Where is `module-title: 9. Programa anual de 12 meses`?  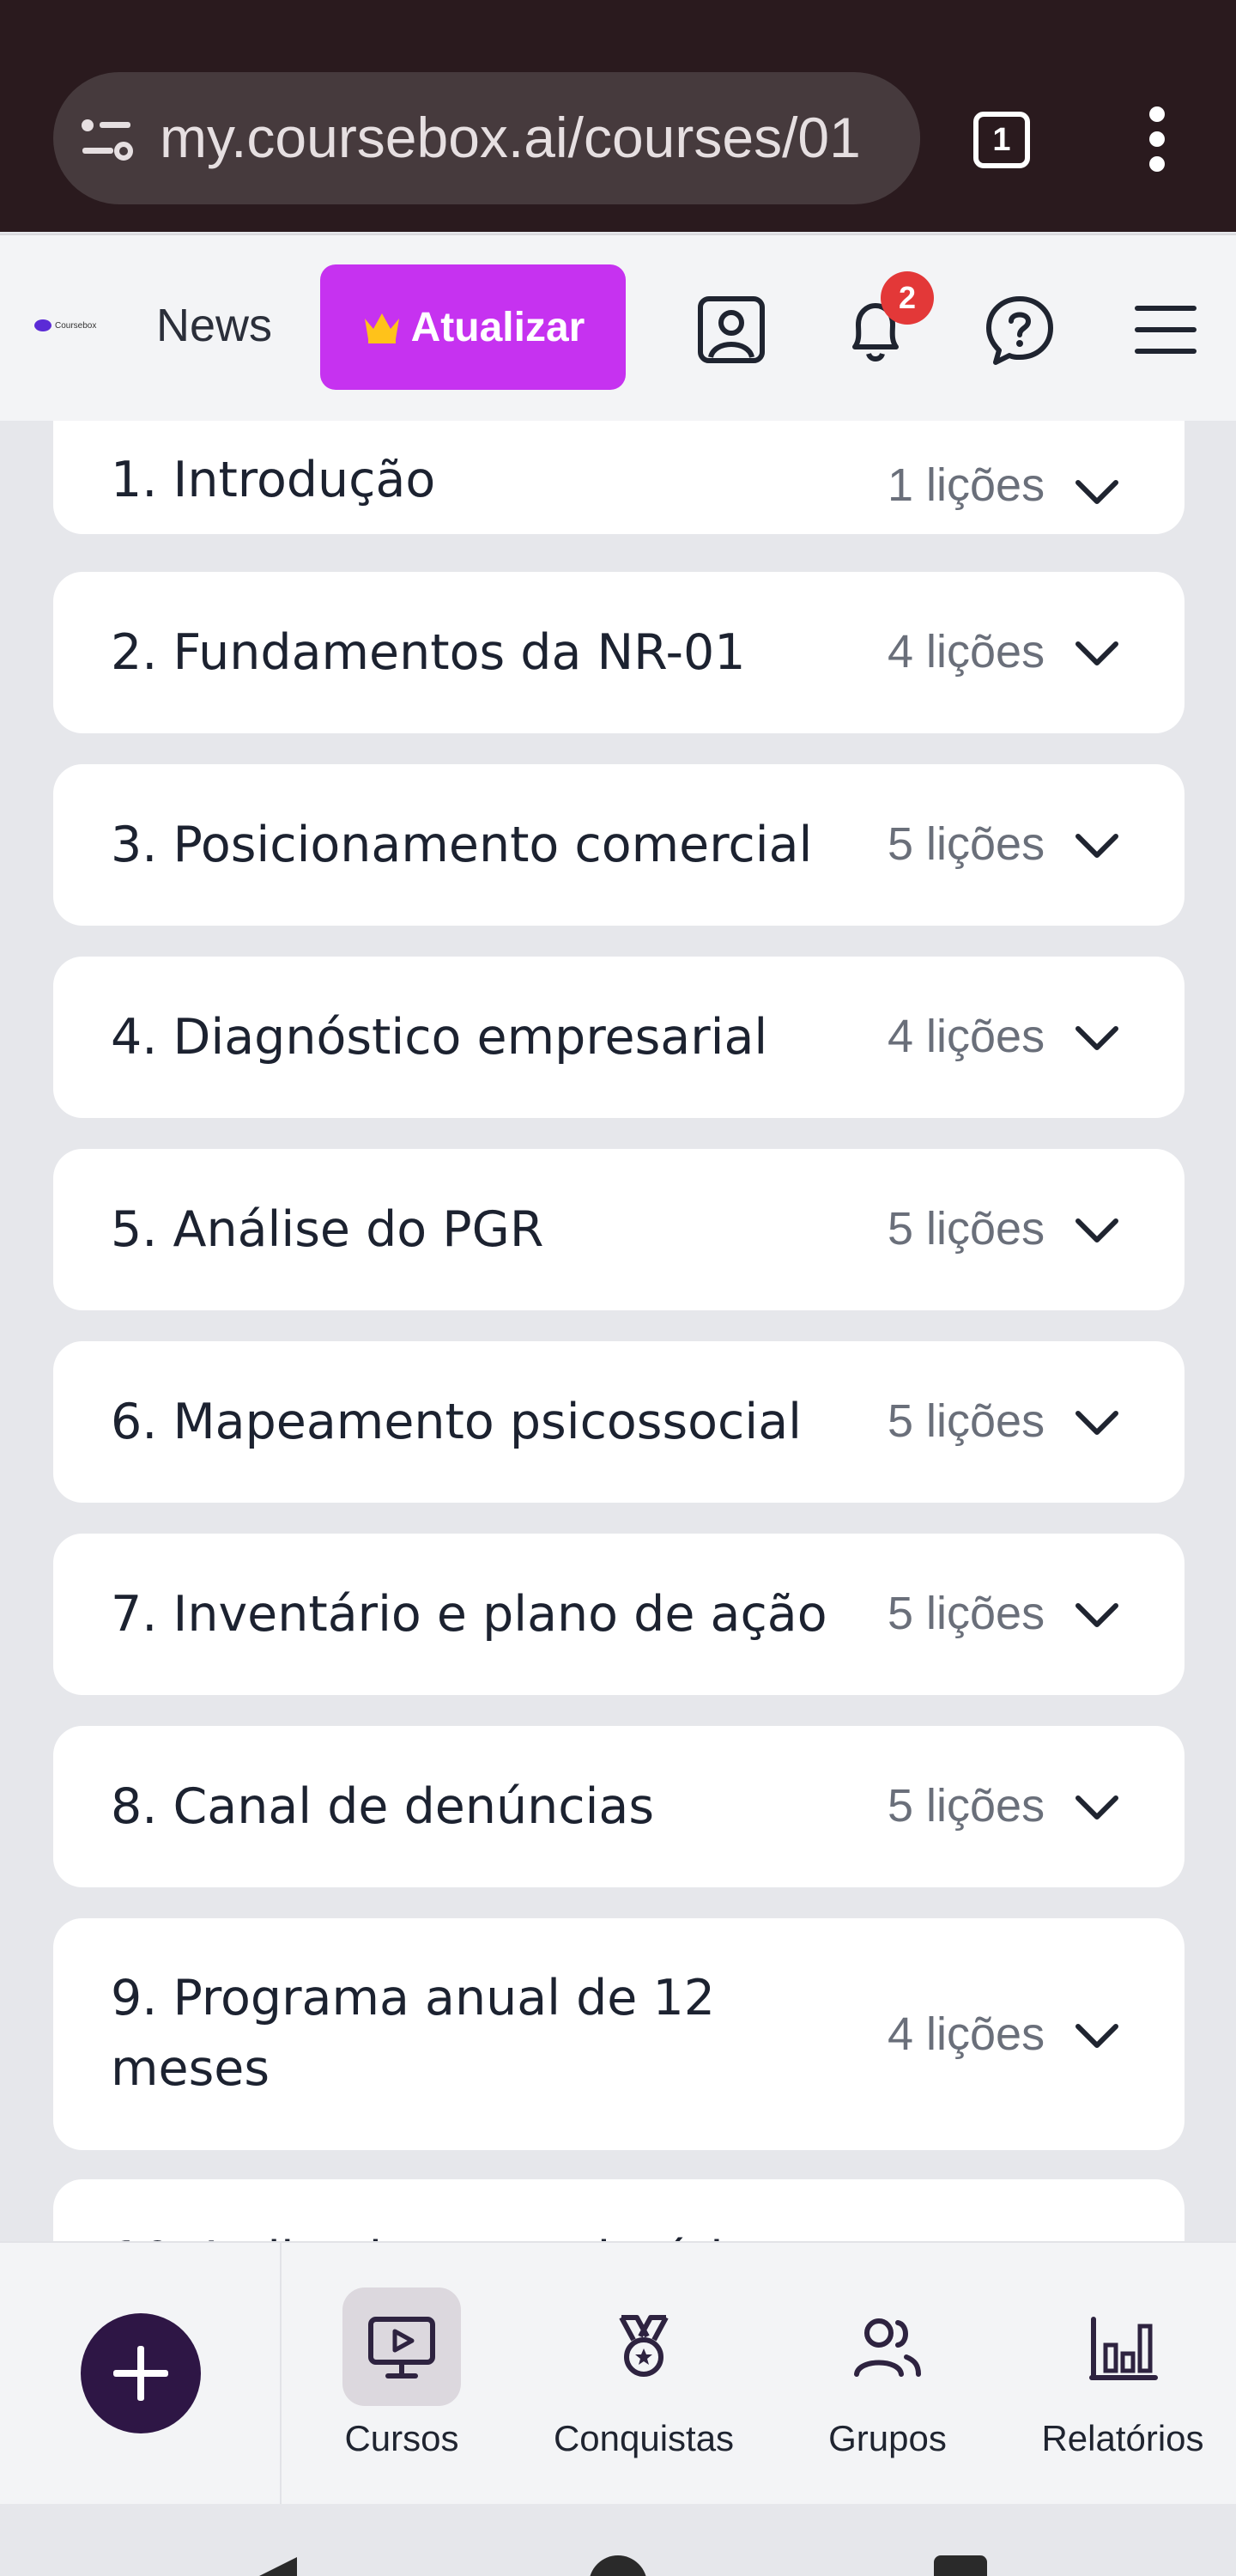 module-title: 9. Programa anual de 12 meses is located at coordinates (413, 2033).